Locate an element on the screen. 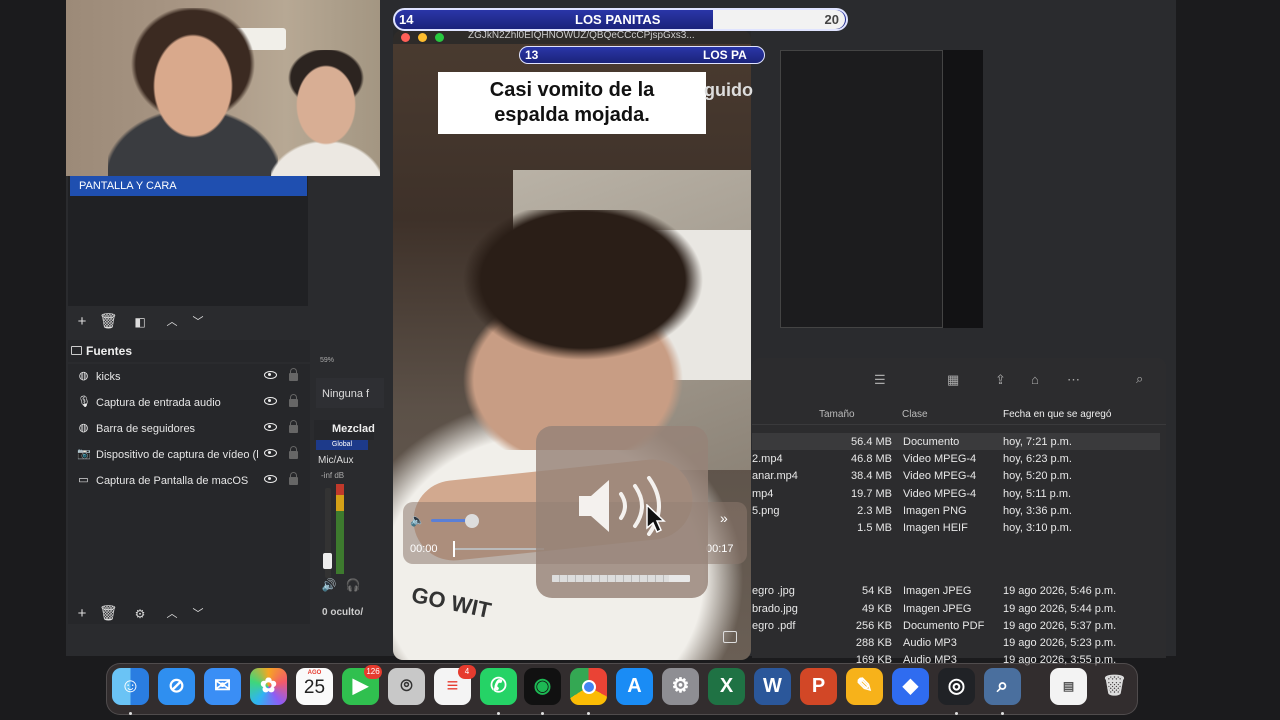 This screenshot has height=720, width=1280. scene-item-selected: PANTALLA Y CARA is located at coordinates (188, 186).